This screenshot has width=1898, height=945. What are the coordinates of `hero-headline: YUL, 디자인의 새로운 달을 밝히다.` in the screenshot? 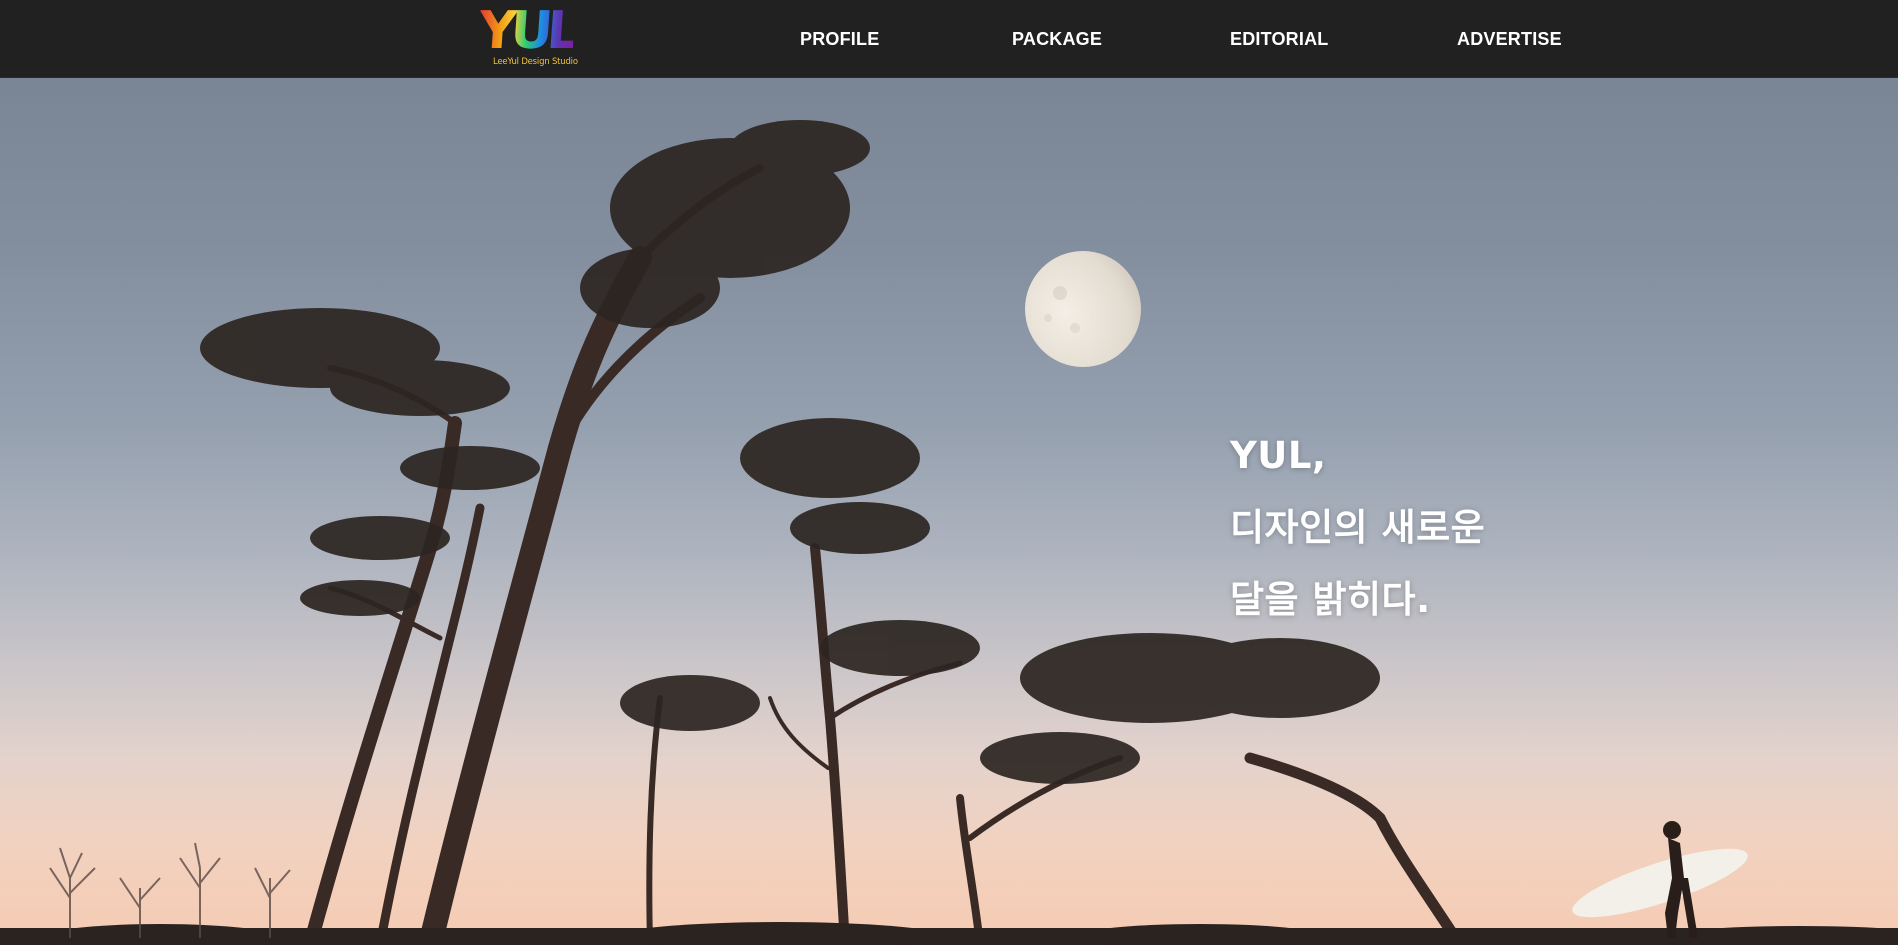 It's located at (1357, 528).